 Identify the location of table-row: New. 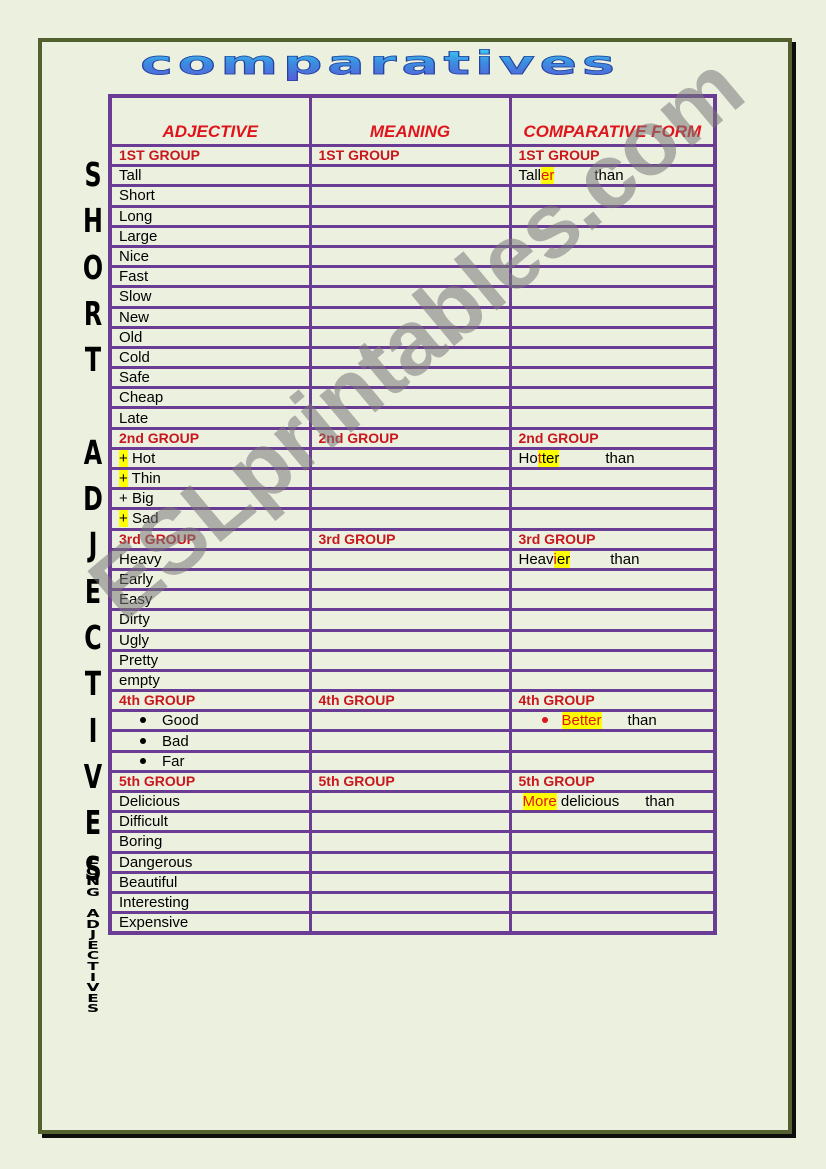
(412, 317).